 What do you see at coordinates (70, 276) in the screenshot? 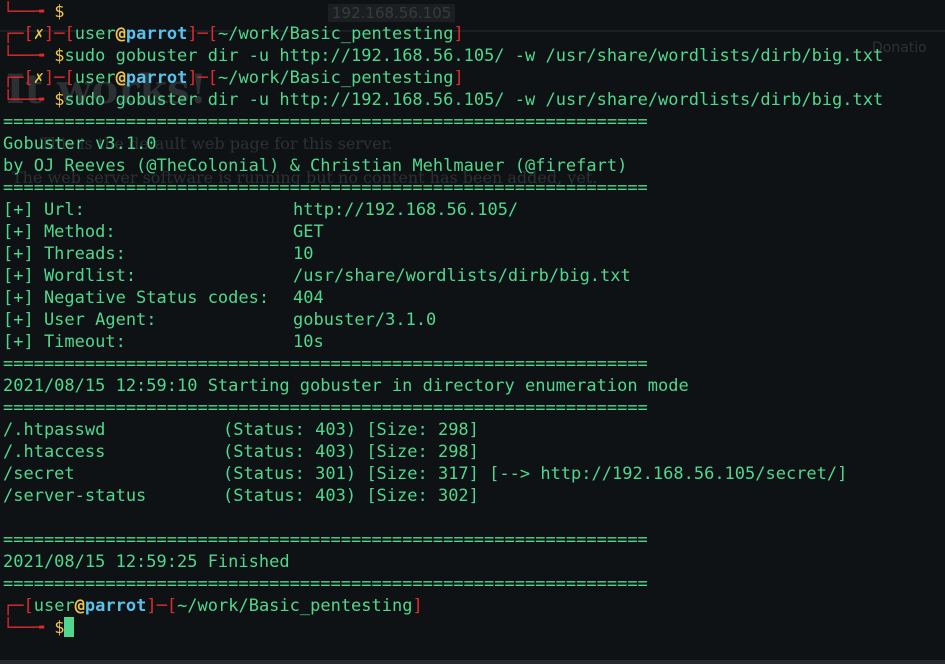
I see `config-key: [+] Wordlist:` at bounding box center [70, 276].